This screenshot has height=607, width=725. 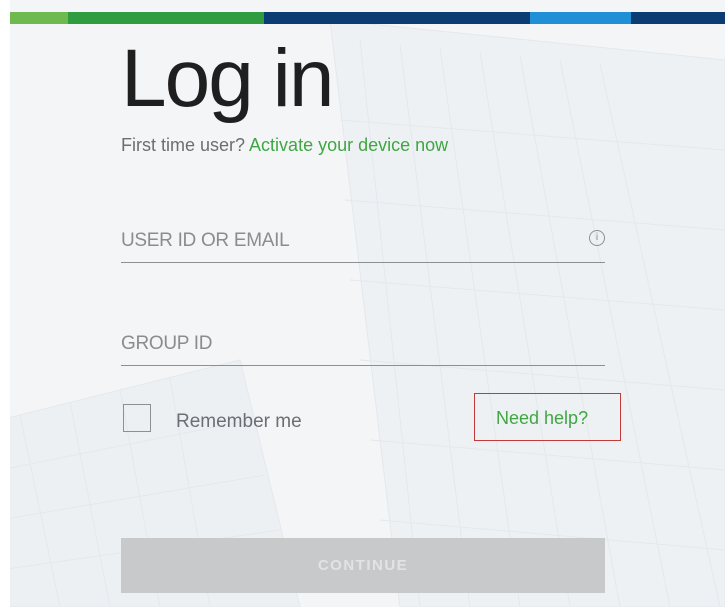 What do you see at coordinates (5, 303) in the screenshot?
I see `left-edge-strip` at bounding box center [5, 303].